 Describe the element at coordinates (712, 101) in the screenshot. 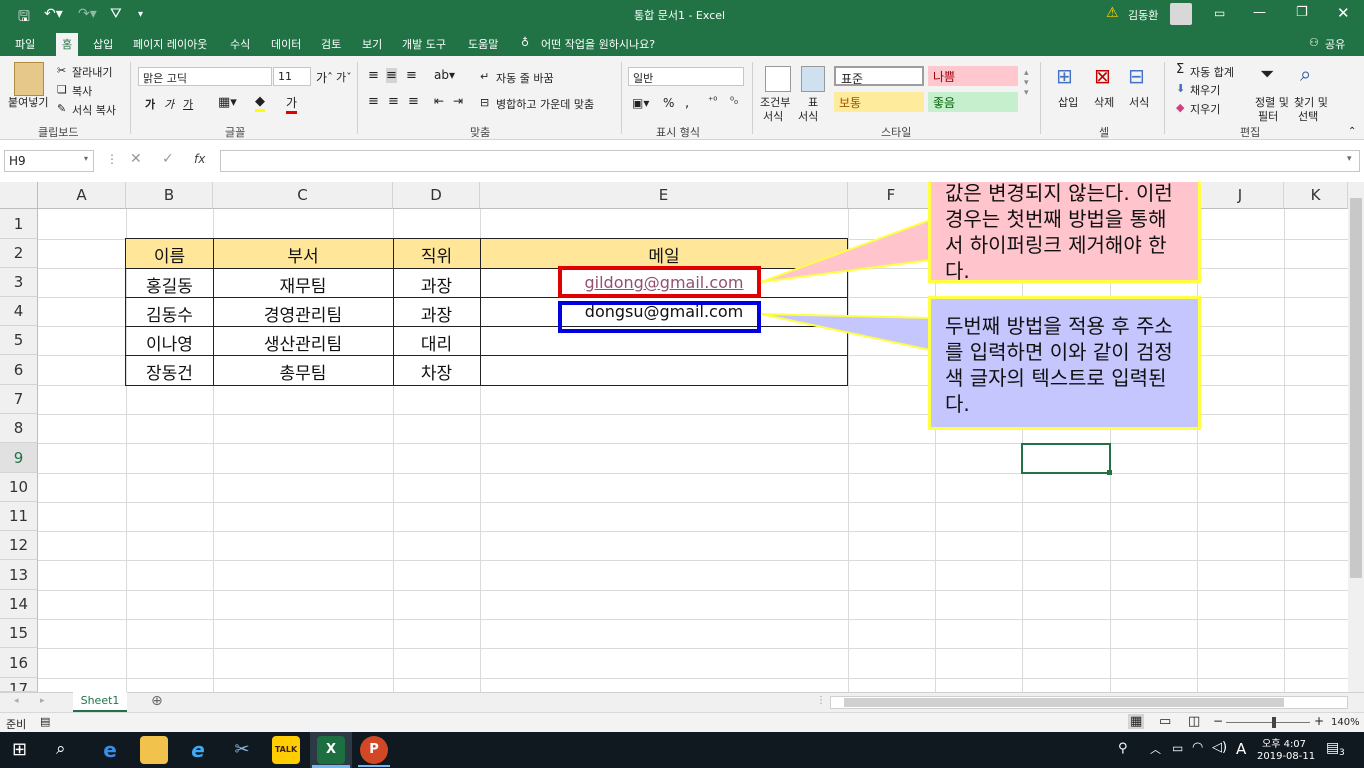

I see `increase-decimal-icon: ⁺⁰` at that location.